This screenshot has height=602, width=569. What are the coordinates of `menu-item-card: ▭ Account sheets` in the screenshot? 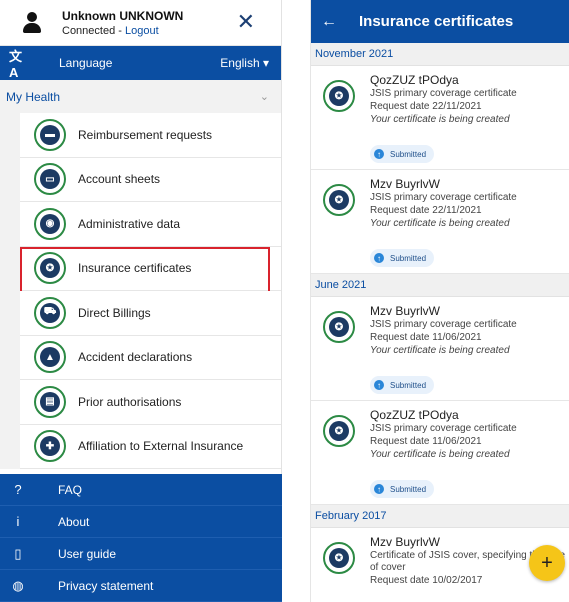 It's located at (150, 179).